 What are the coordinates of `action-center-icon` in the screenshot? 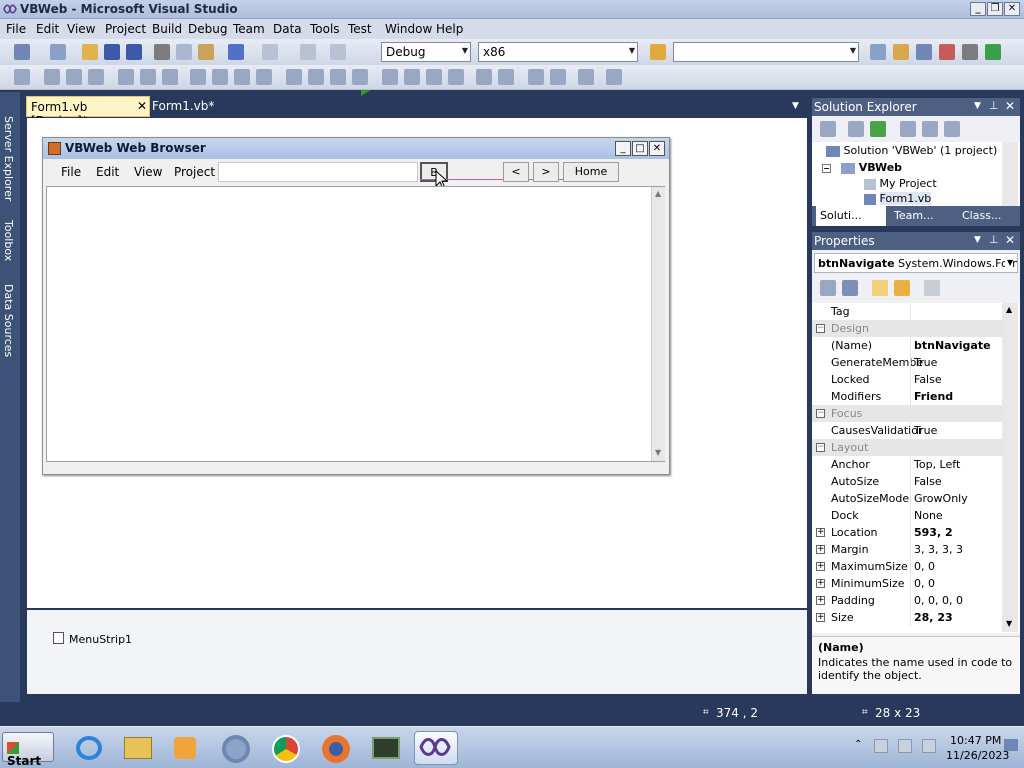 It's located at (881, 746).